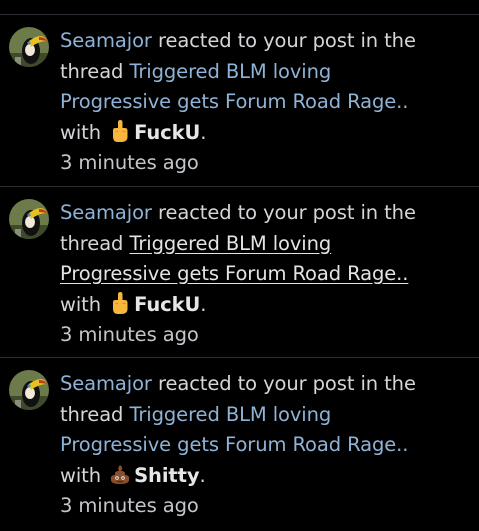  What do you see at coordinates (167, 475) in the screenshot?
I see `reaction-name: Shitty` at bounding box center [167, 475].